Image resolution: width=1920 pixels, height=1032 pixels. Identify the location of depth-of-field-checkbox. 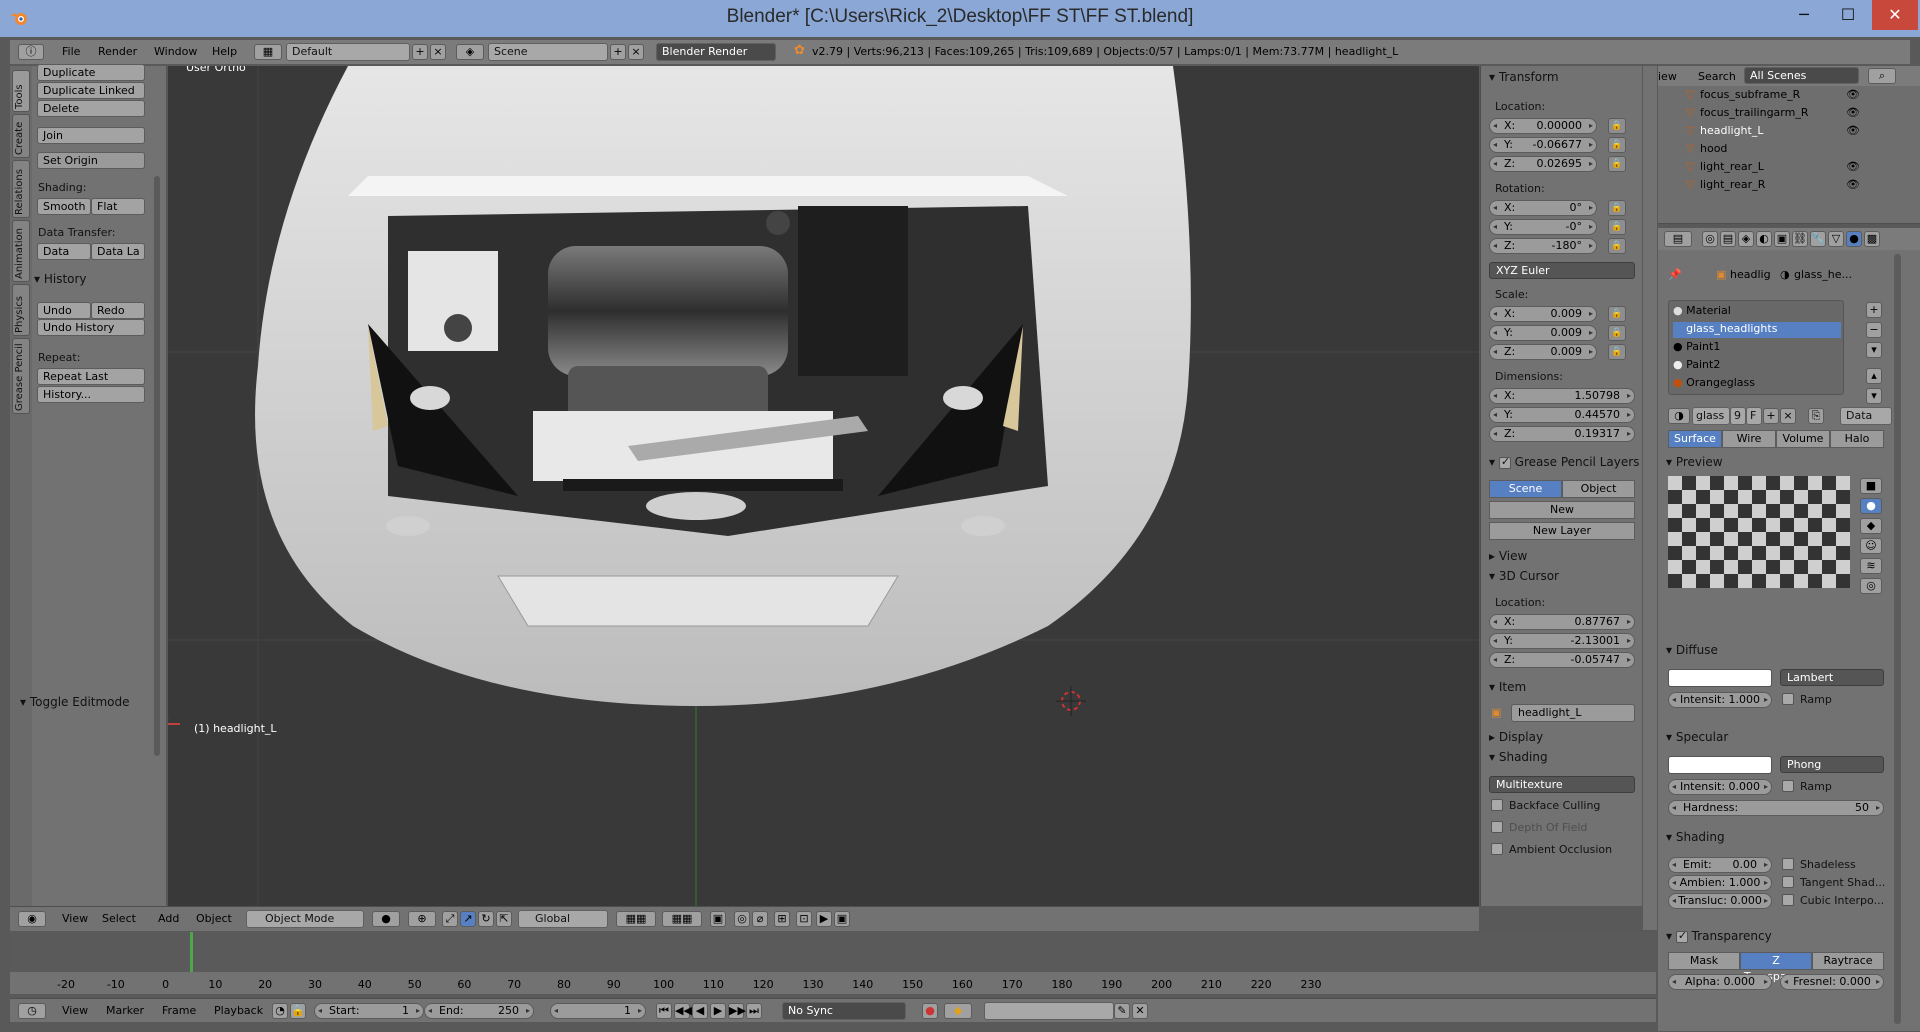
(1497, 827).